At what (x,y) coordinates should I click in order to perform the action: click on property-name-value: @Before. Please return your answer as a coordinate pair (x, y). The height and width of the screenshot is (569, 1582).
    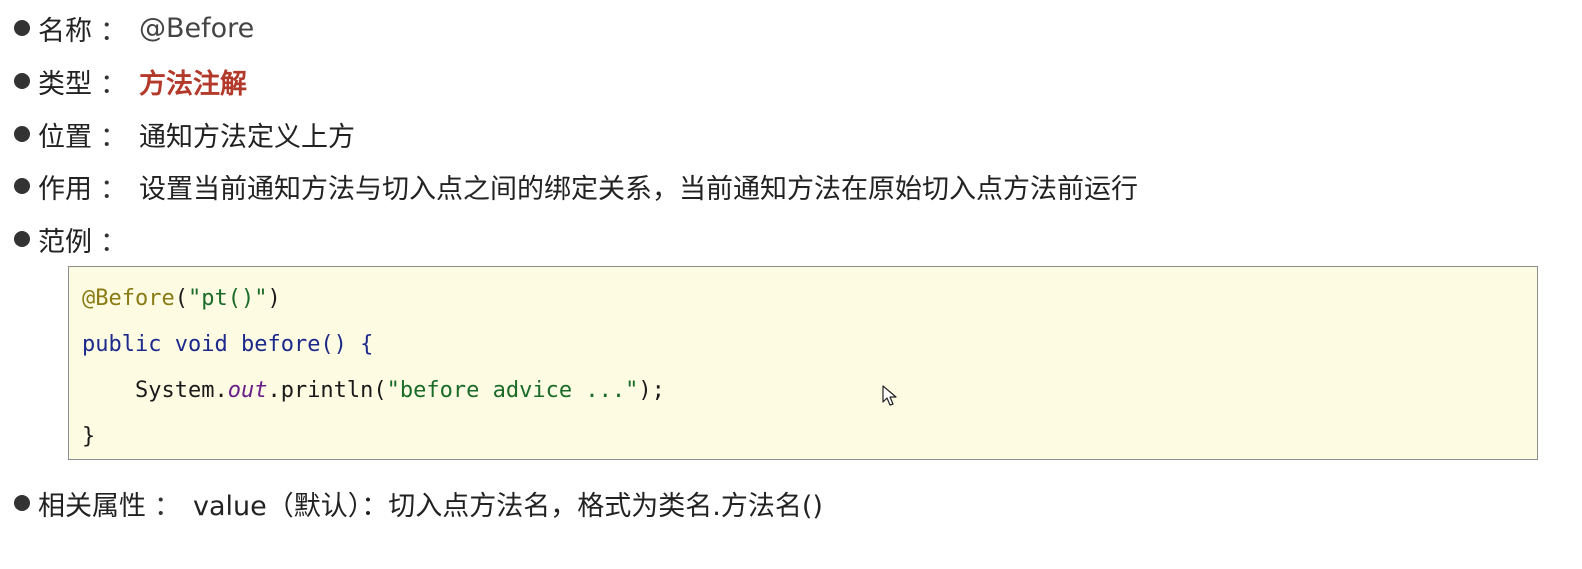
    Looking at the image, I should click on (197, 28).